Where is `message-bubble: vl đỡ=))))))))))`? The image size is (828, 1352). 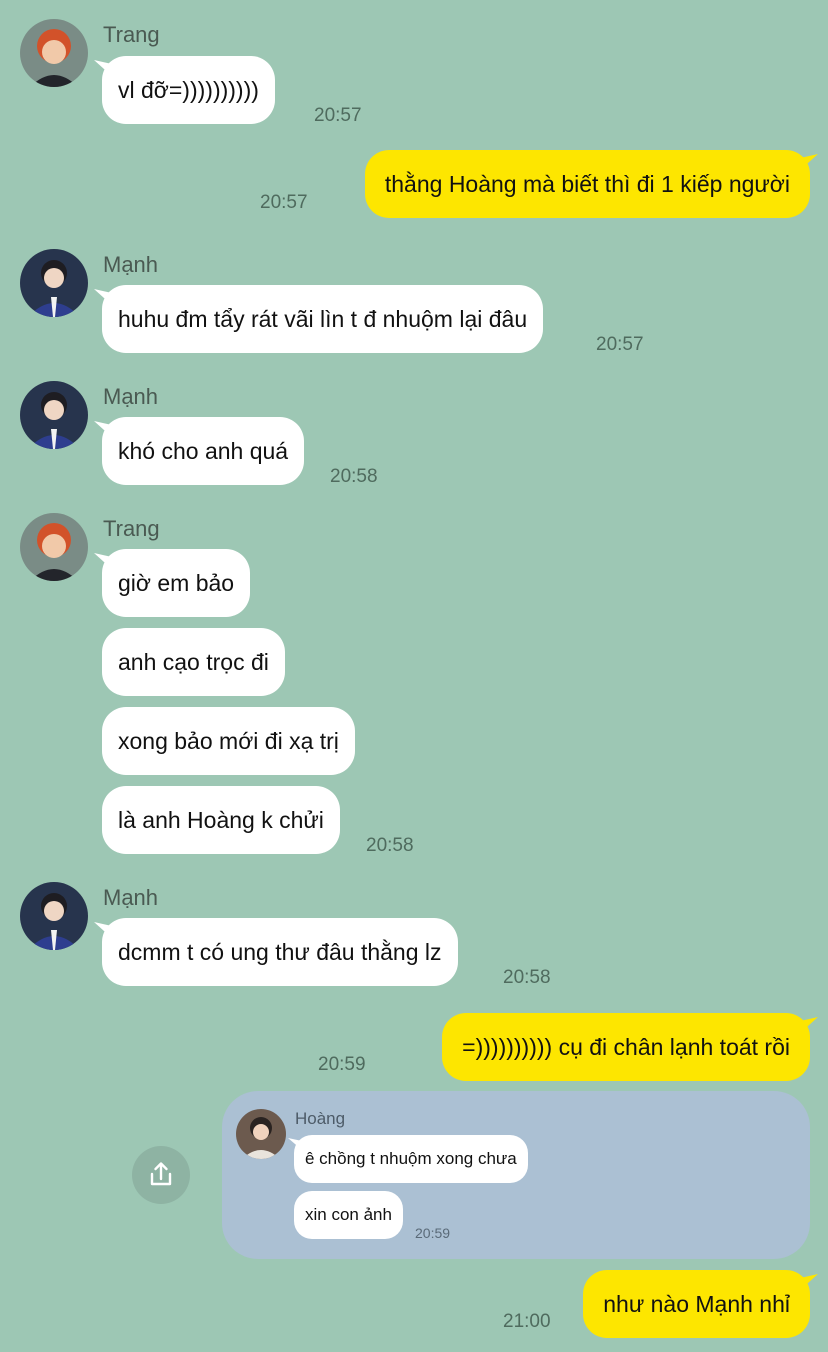
message-bubble: vl đỡ=)))))))))) is located at coordinates (188, 90).